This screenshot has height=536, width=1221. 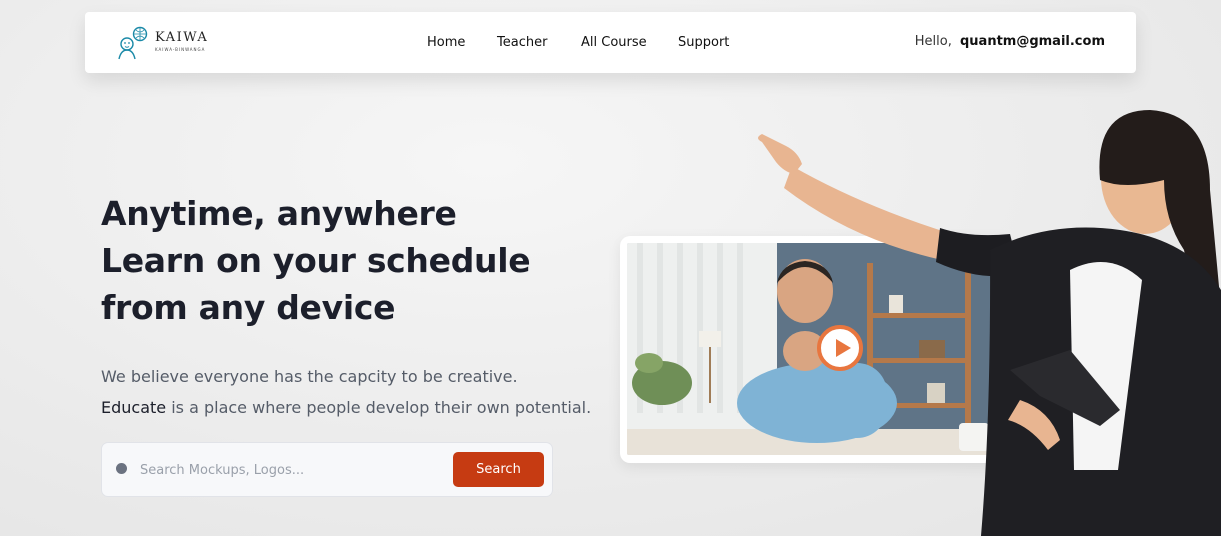 I want to click on nav-support-link: Support, so click(x=703, y=42).